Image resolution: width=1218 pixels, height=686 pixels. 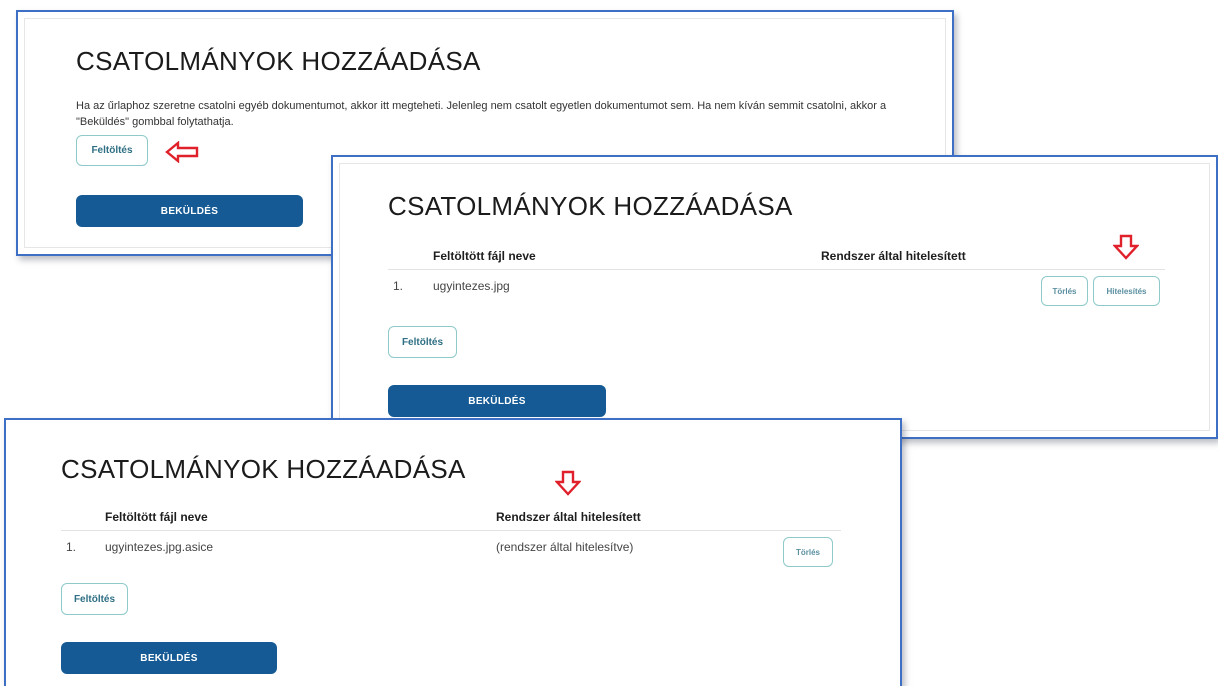 What do you see at coordinates (159, 547) in the screenshot?
I see `row-filename: ugyintezes.jpg.asice` at bounding box center [159, 547].